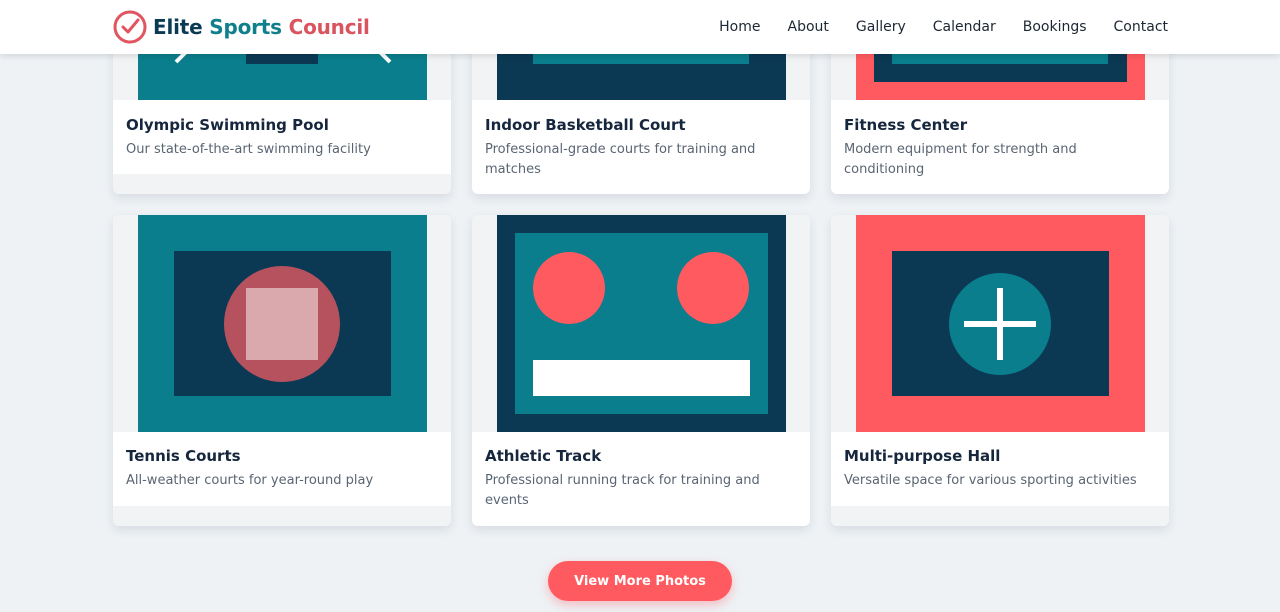  What do you see at coordinates (543, 456) in the screenshot?
I see `card-title: Athletic Track` at bounding box center [543, 456].